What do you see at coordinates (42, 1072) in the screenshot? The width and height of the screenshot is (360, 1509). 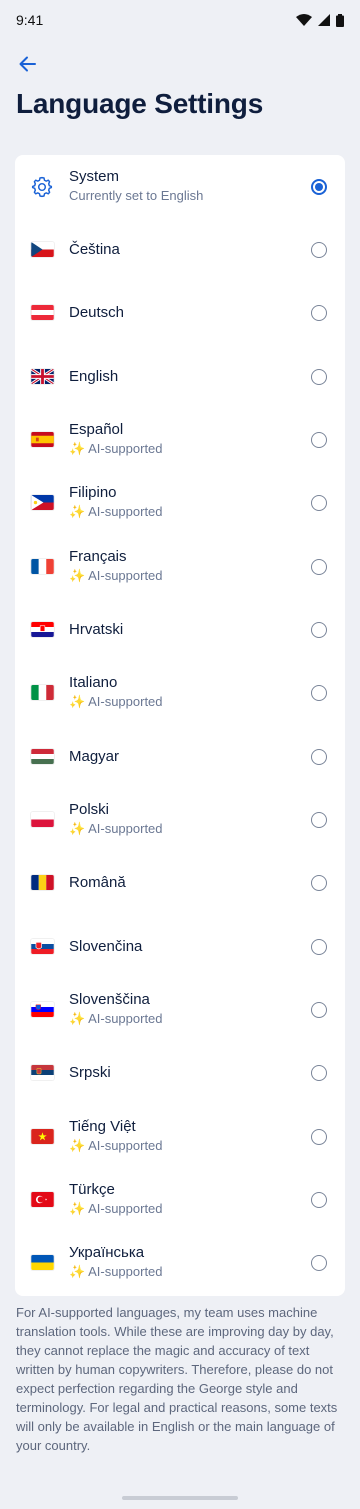 I see `serbia-flag-icon` at bounding box center [42, 1072].